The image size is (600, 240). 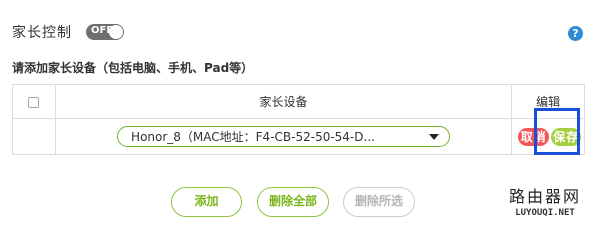 I want to click on table-header-row: 家长设备 编辑, so click(x=298, y=101).